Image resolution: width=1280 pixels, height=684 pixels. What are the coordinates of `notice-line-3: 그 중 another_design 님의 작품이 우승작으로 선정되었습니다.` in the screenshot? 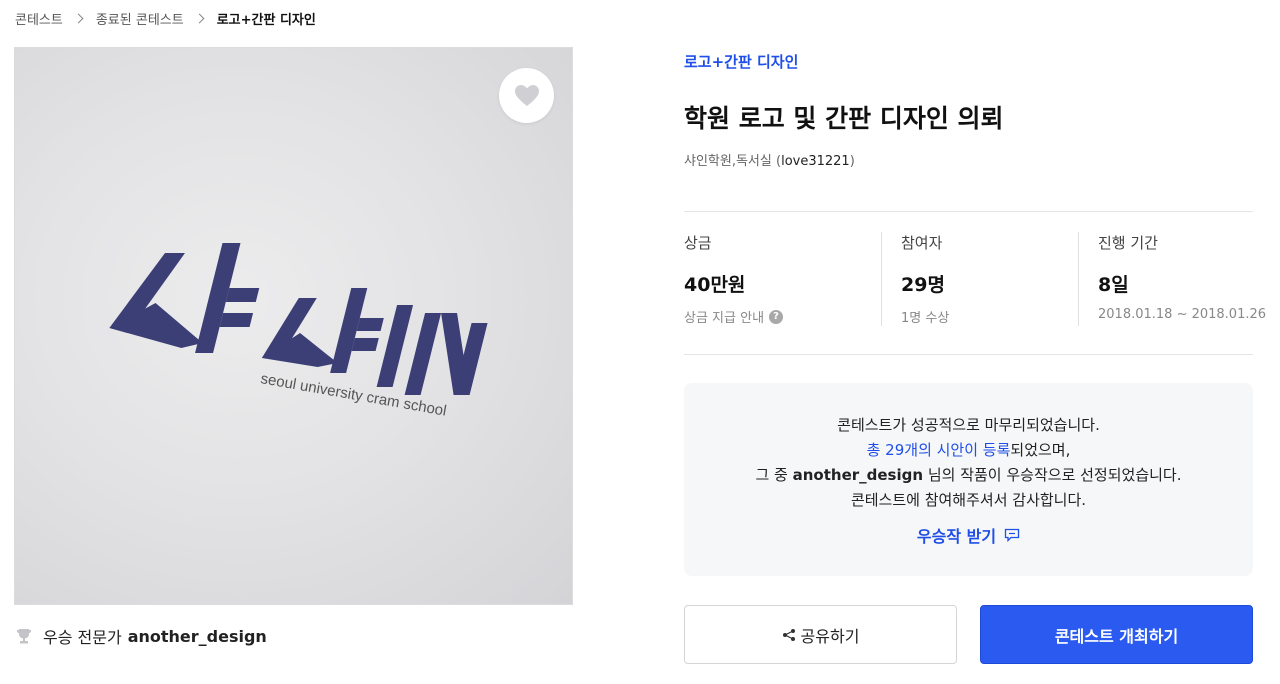 It's located at (968, 474).